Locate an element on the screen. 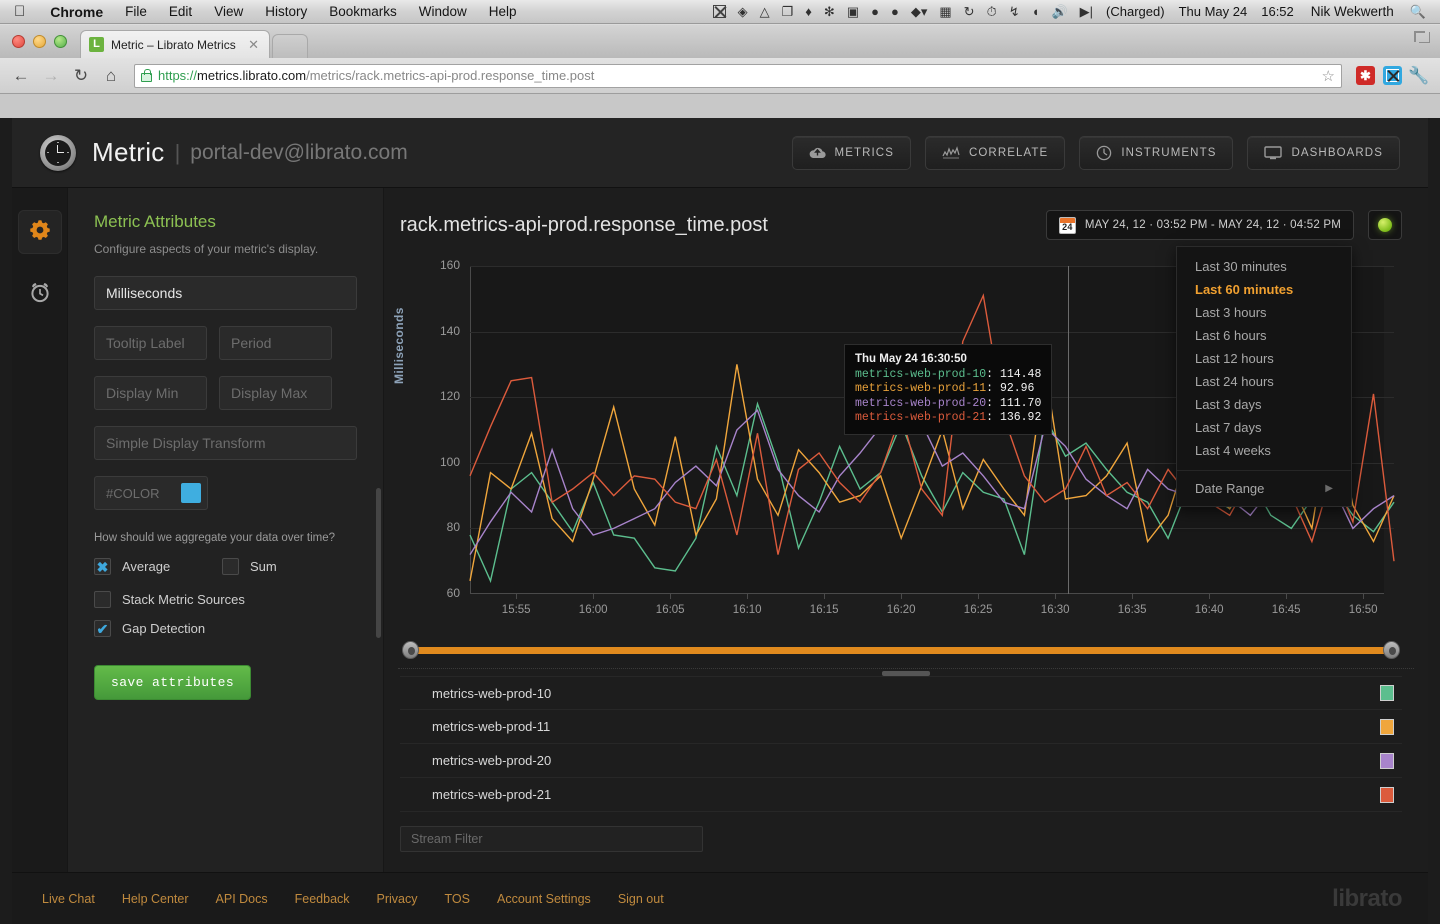 The image size is (1440, 924). display-transform-input is located at coordinates (225, 443).